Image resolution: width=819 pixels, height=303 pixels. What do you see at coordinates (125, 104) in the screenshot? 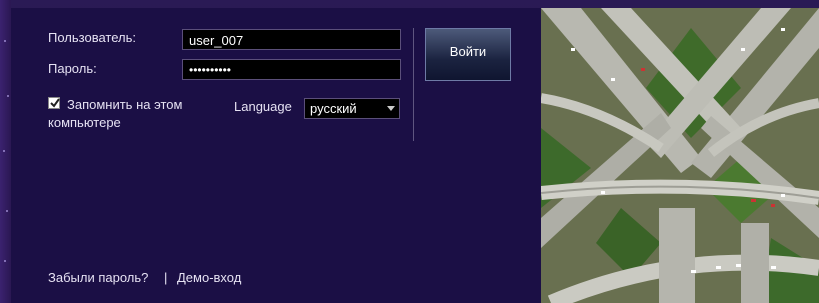
I see `remember-label-line1: Запомнить на этом` at bounding box center [125, 104].